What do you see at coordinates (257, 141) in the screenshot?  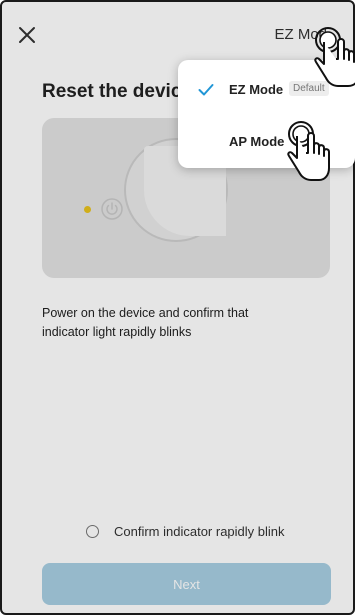 I see `menu-item-label: AP Mode` at bounding box center [257, 141].